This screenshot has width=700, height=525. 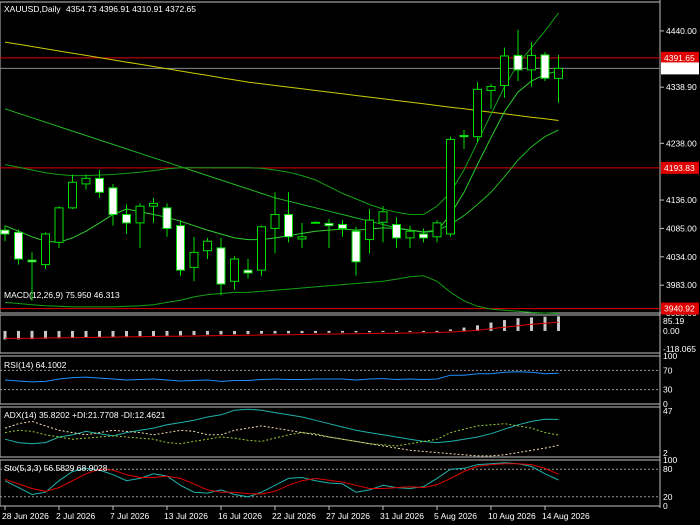 What do you see at coordinates (338, 380) in the screenshot?
I see `rsi-panel: 10070300` at bounding box center [338, 380].